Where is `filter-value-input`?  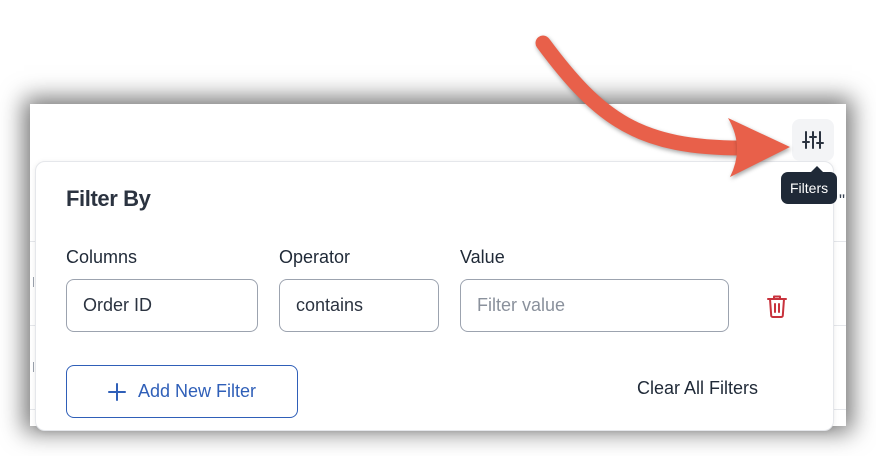
filter-value-input is located at coordinates (594, 305).